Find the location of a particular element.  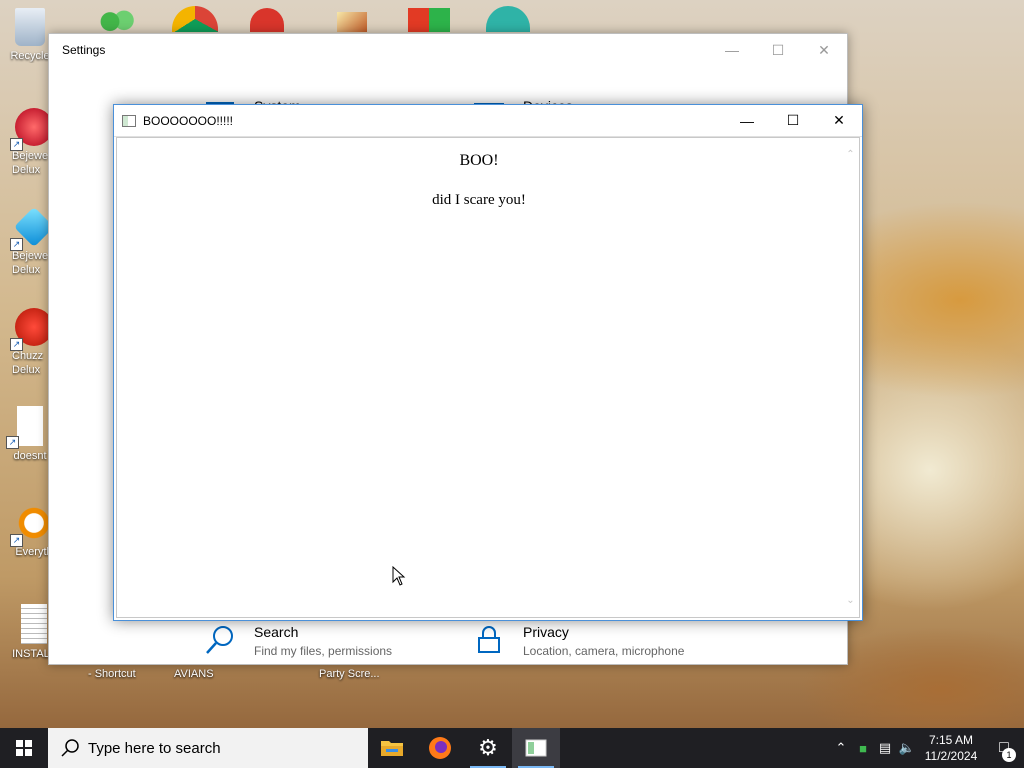

scroll-down-arrow-icon: ⌄ is located at coordinates (850, 600).